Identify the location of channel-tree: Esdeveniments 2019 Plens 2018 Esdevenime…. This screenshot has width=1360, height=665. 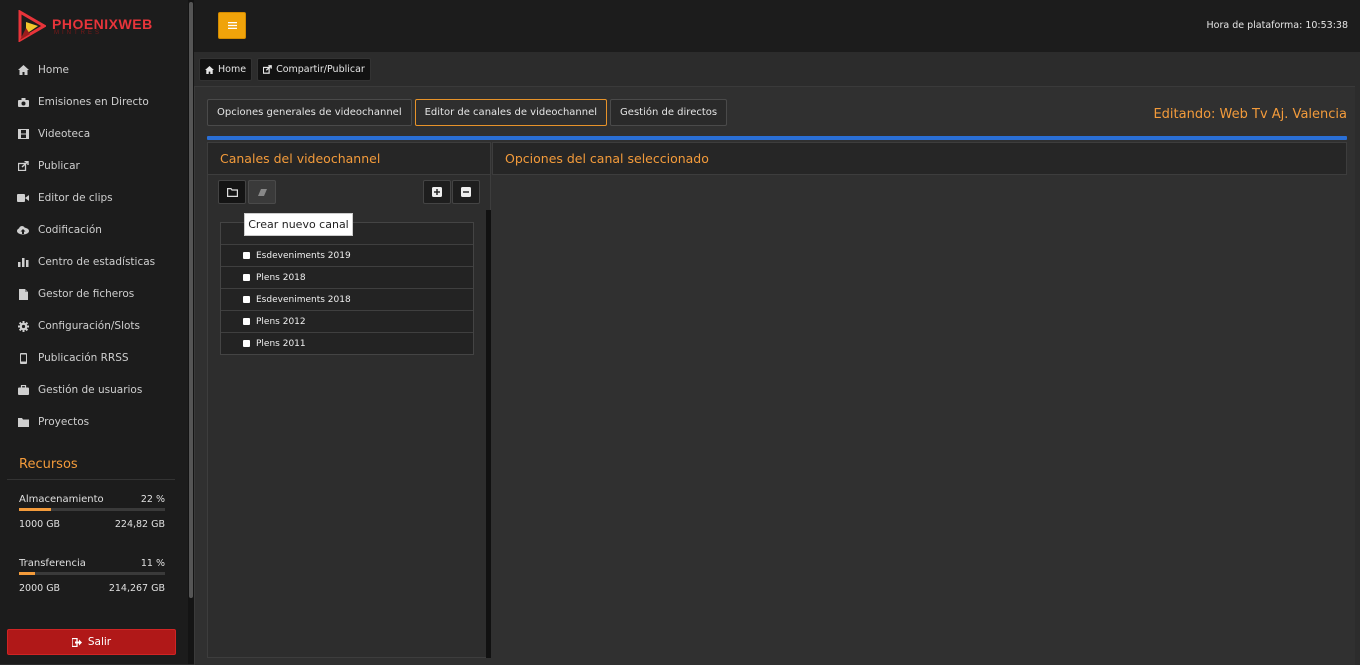
(347, 288).